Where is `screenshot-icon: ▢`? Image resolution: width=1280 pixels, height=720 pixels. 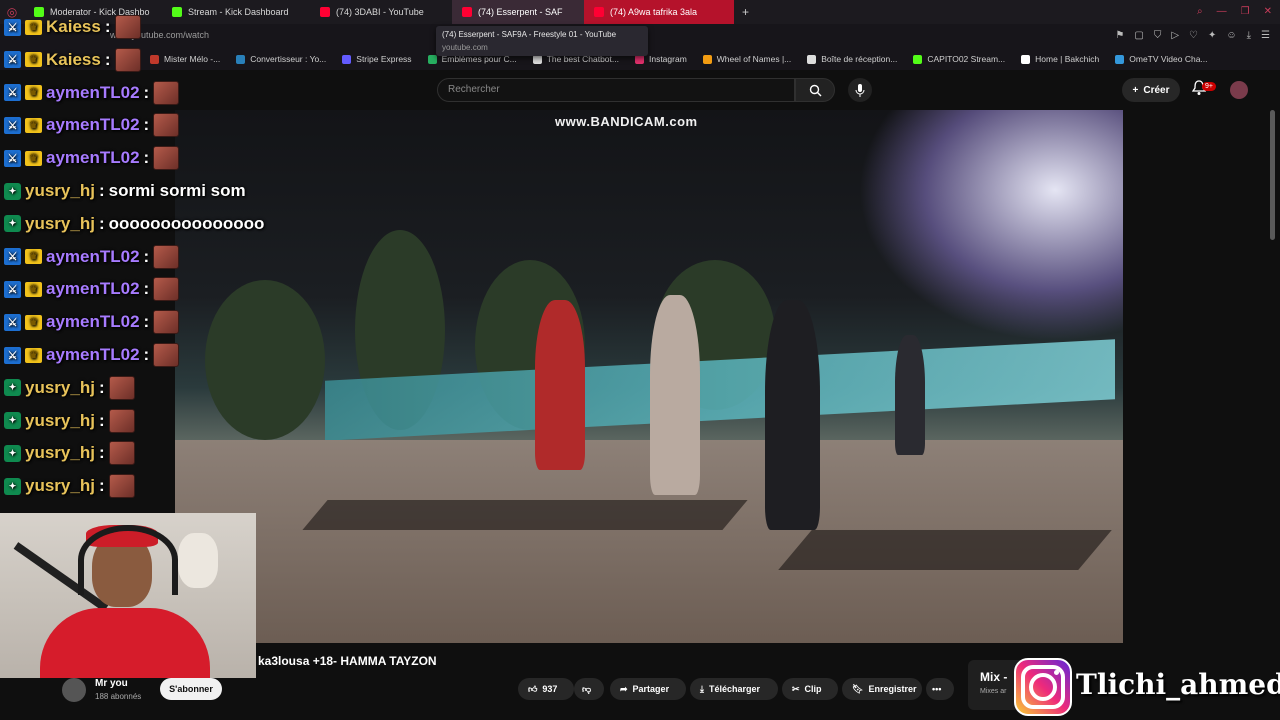 screenshot-icon: ▢ is located at coordinates (1138, 35).